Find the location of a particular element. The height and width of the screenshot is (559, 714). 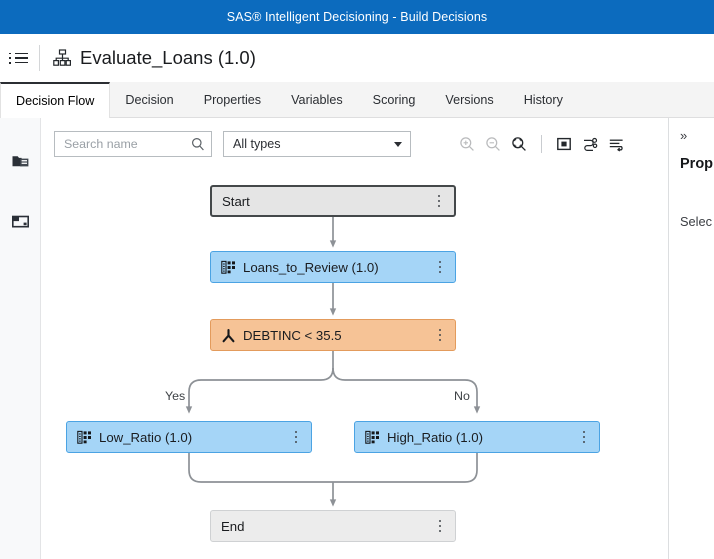

flow-node-low-ratio: Low_Ratio (1.0) is located at coordinates (189, 437).